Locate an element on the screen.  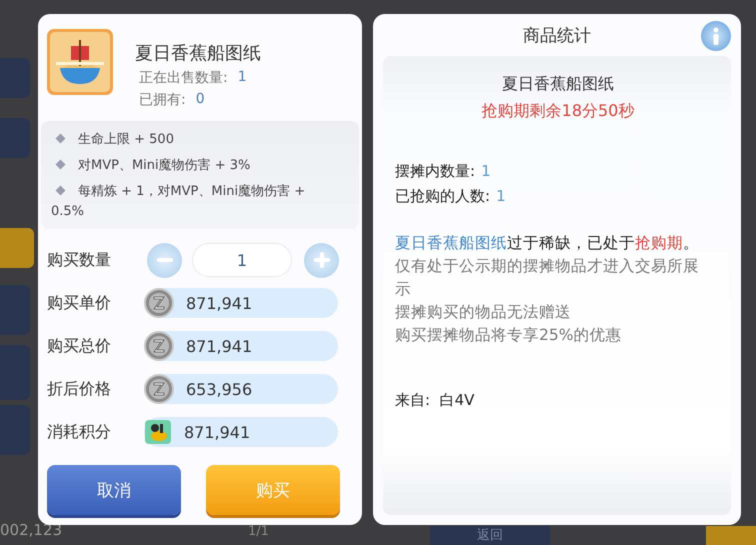
item-icon is located at coordinates (80, 62).